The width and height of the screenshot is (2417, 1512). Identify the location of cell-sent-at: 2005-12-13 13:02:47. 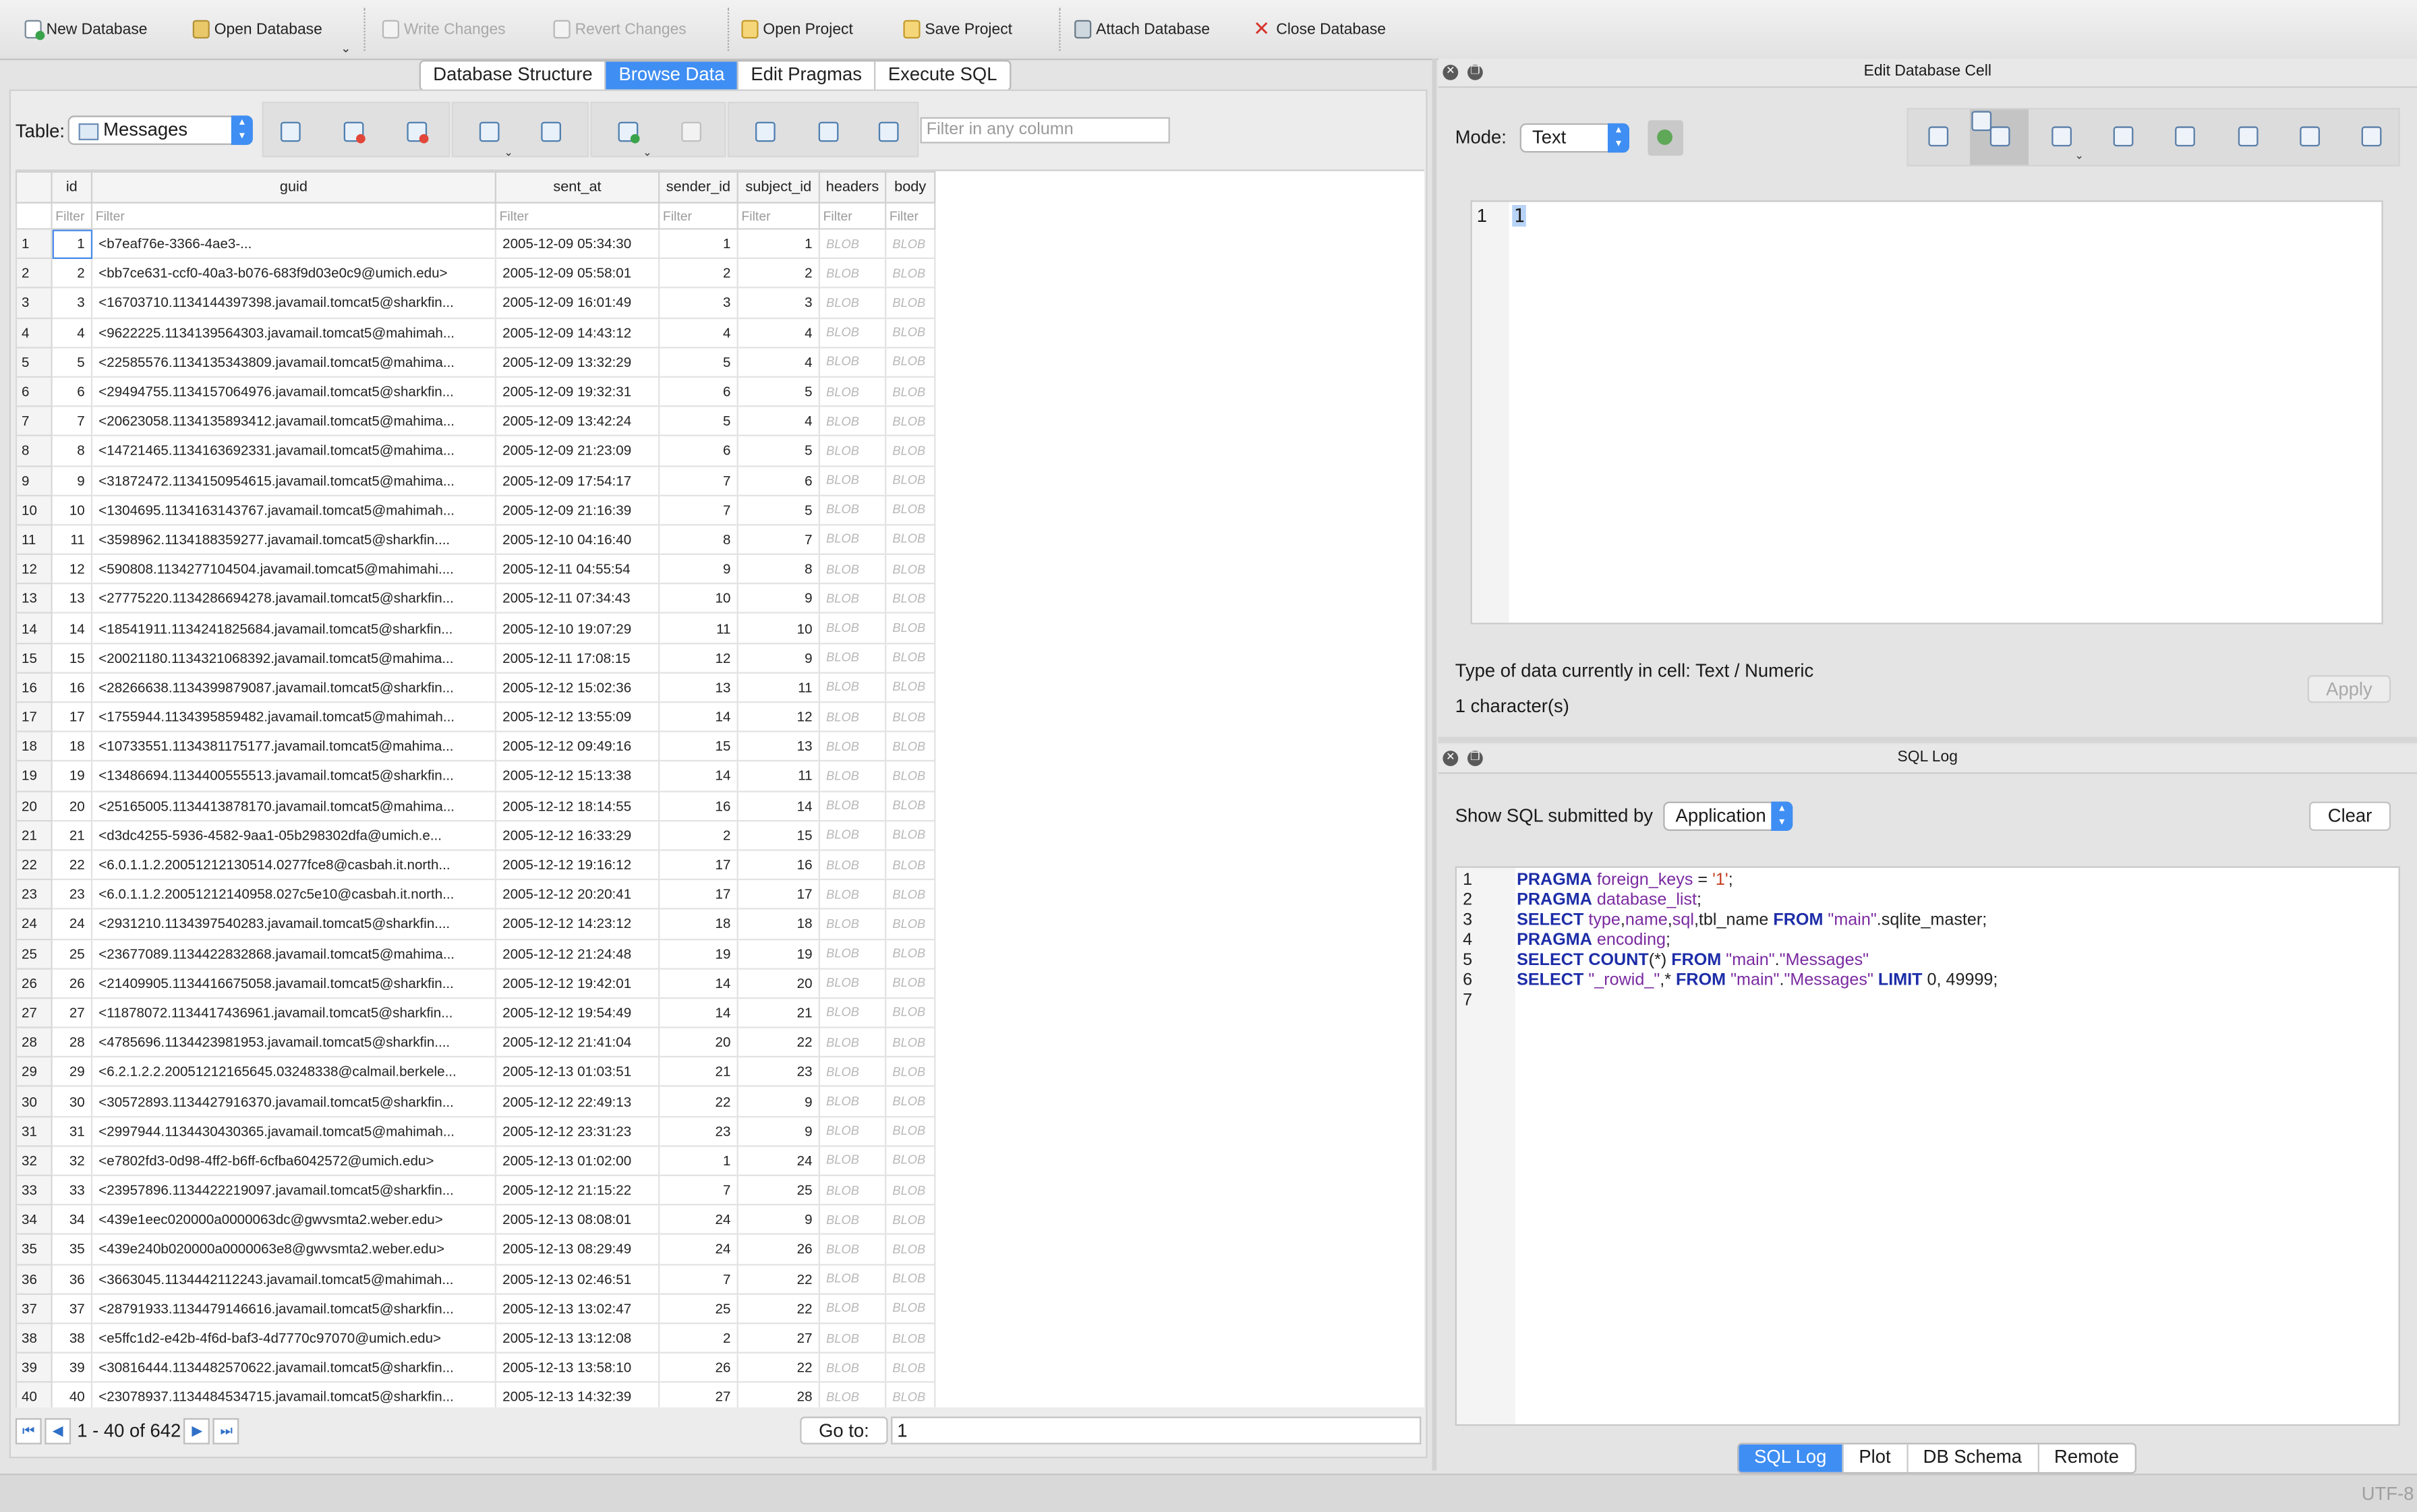
(577, 1309).